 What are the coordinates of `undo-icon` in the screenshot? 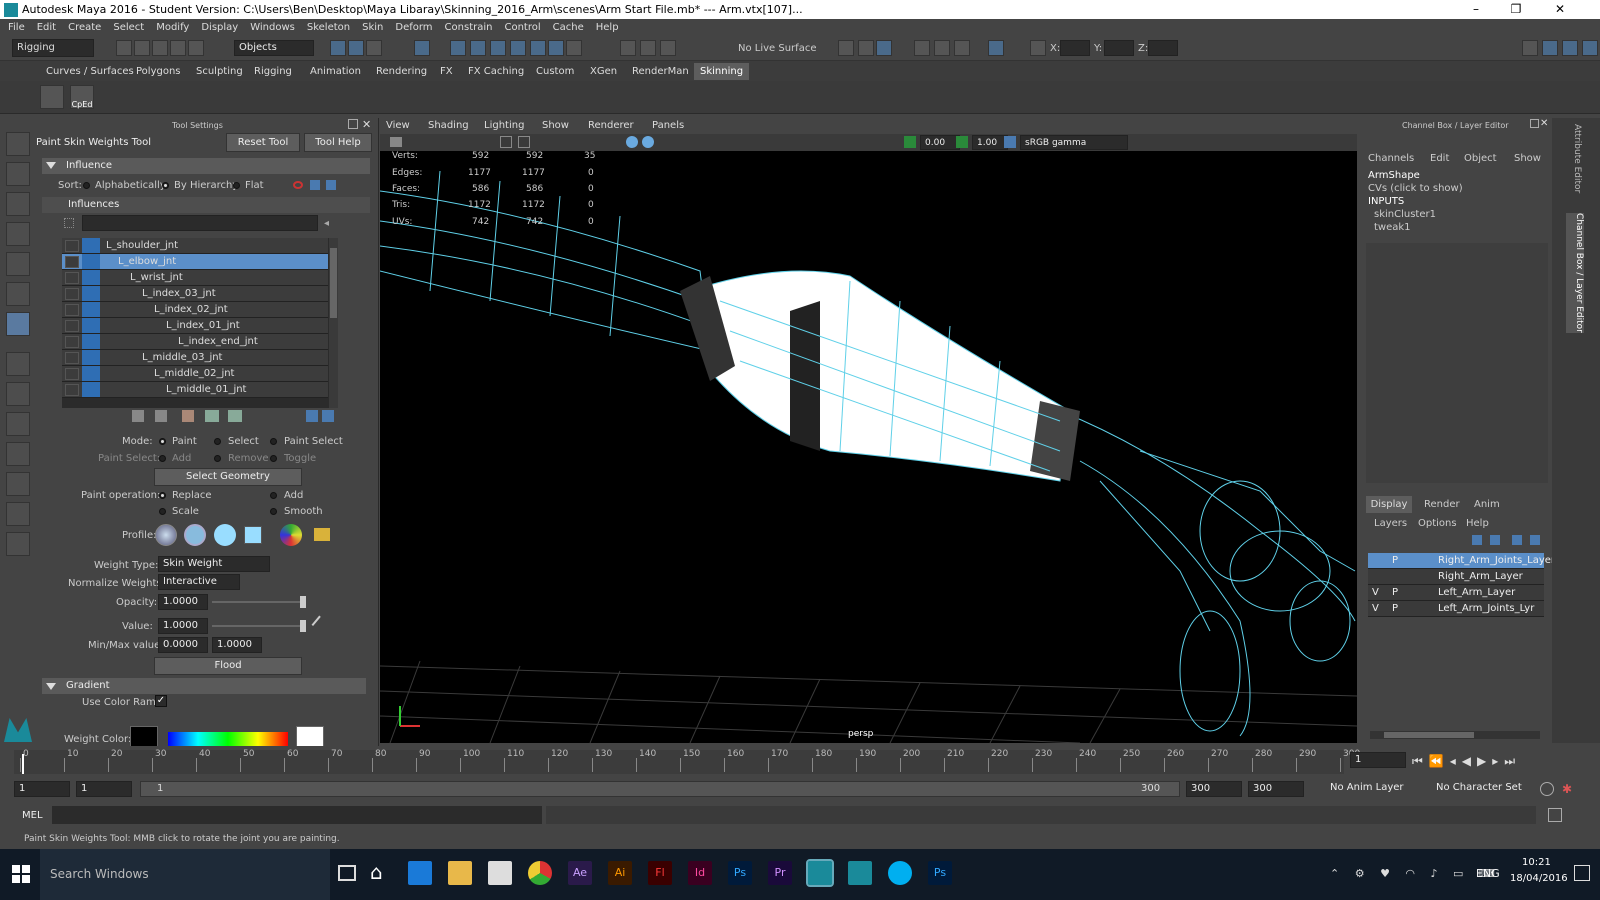 It's located at (178, 48).